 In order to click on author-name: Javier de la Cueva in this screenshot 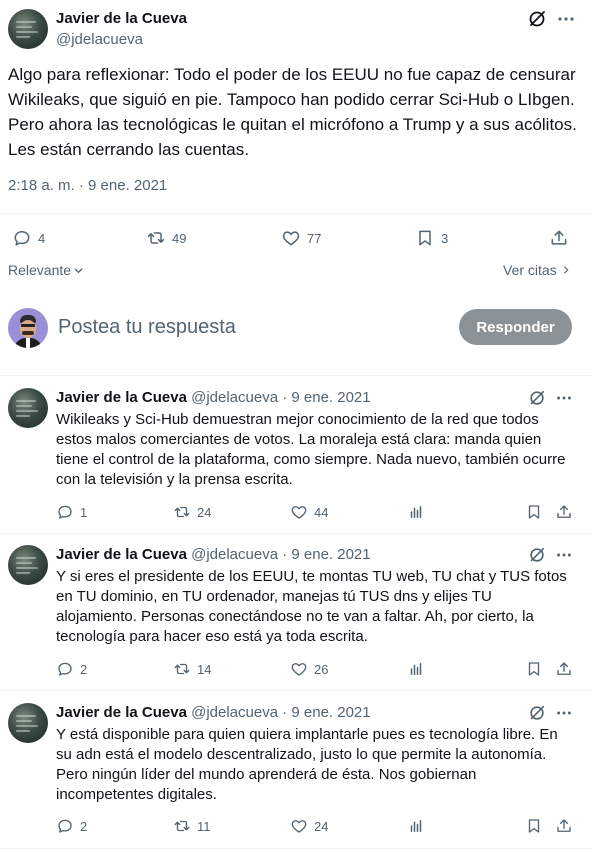, I will do `click(121, 18)`.